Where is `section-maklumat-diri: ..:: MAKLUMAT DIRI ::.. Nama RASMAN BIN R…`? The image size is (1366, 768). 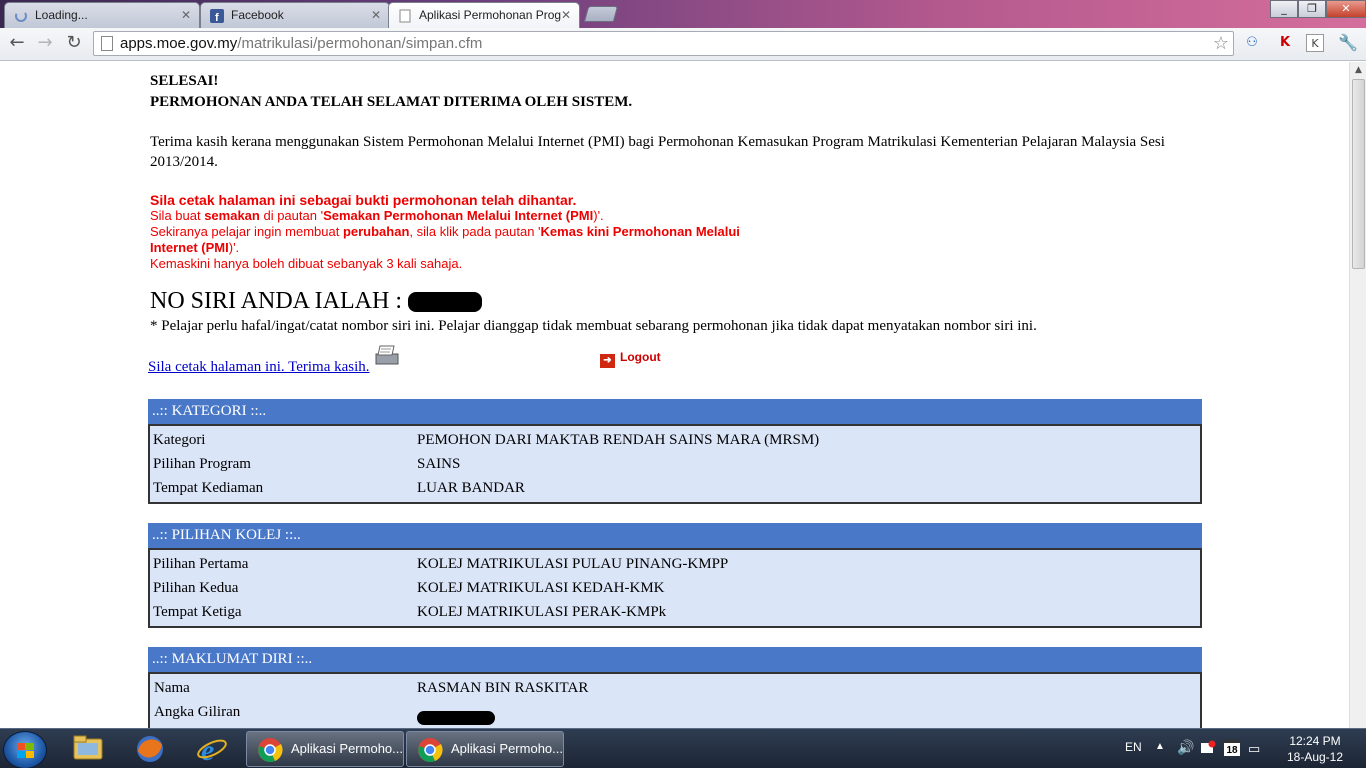 section-maklumat-diri: ..:: MAKLUMAT DIRI ::.. Nama RASMAN BIN R… is located at coordinates (675, 687).